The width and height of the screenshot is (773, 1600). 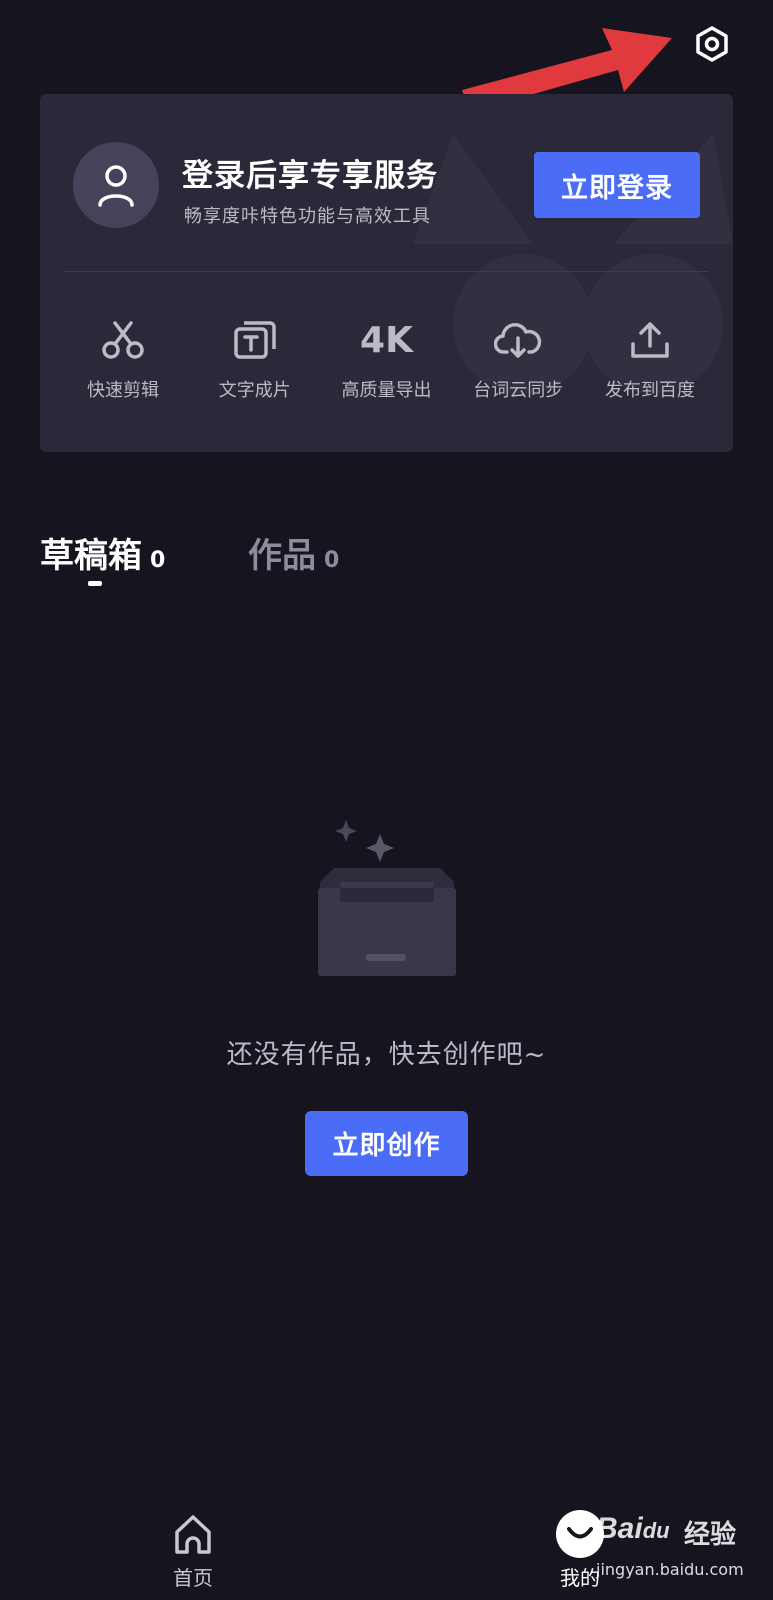 I want to click on tab-label: 草稿箱, so click(x=91, y=556).